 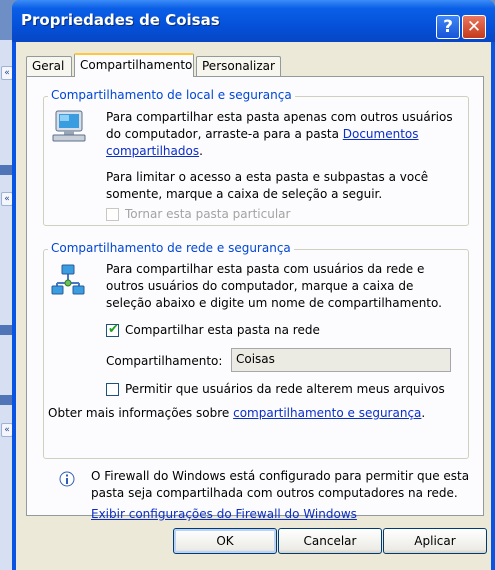 I want to click on info-icon, so click(x=67, y=479).